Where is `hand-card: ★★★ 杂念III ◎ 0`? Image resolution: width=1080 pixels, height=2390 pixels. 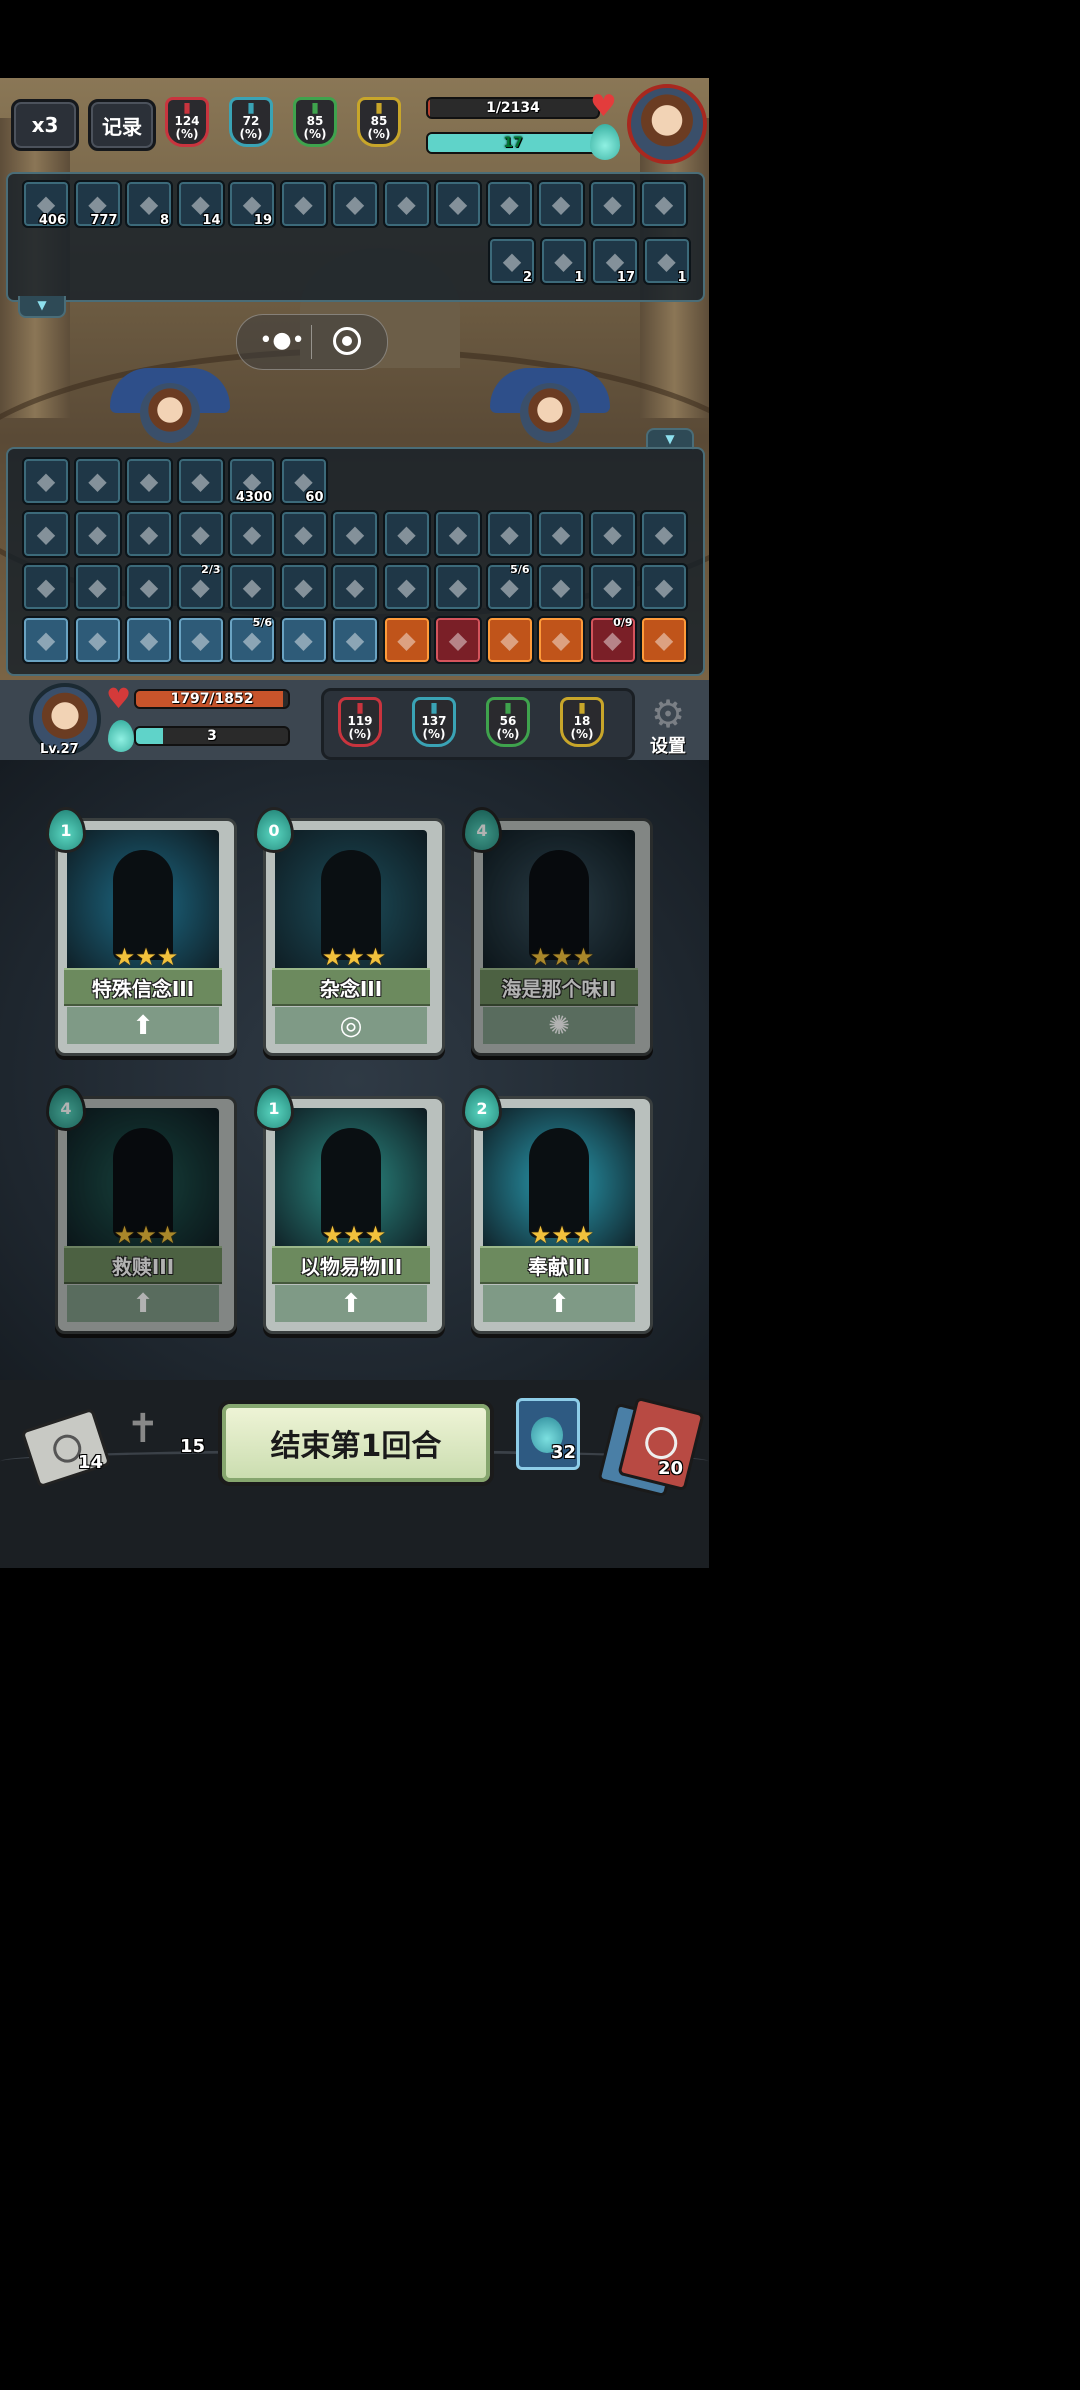
hand-card: ★★★ 杂念III ◎ 0 is located at coordinates (349, 931).